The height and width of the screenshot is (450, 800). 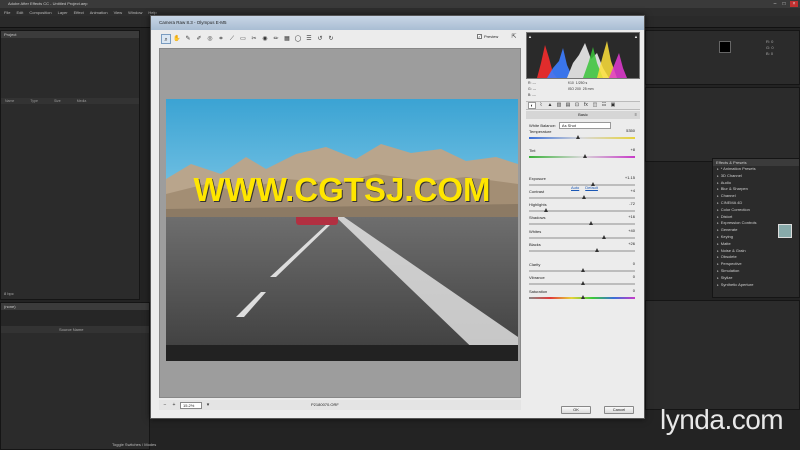 I want to click on targeted-adjustment-icon: ◎, so click(x=210, y=39).